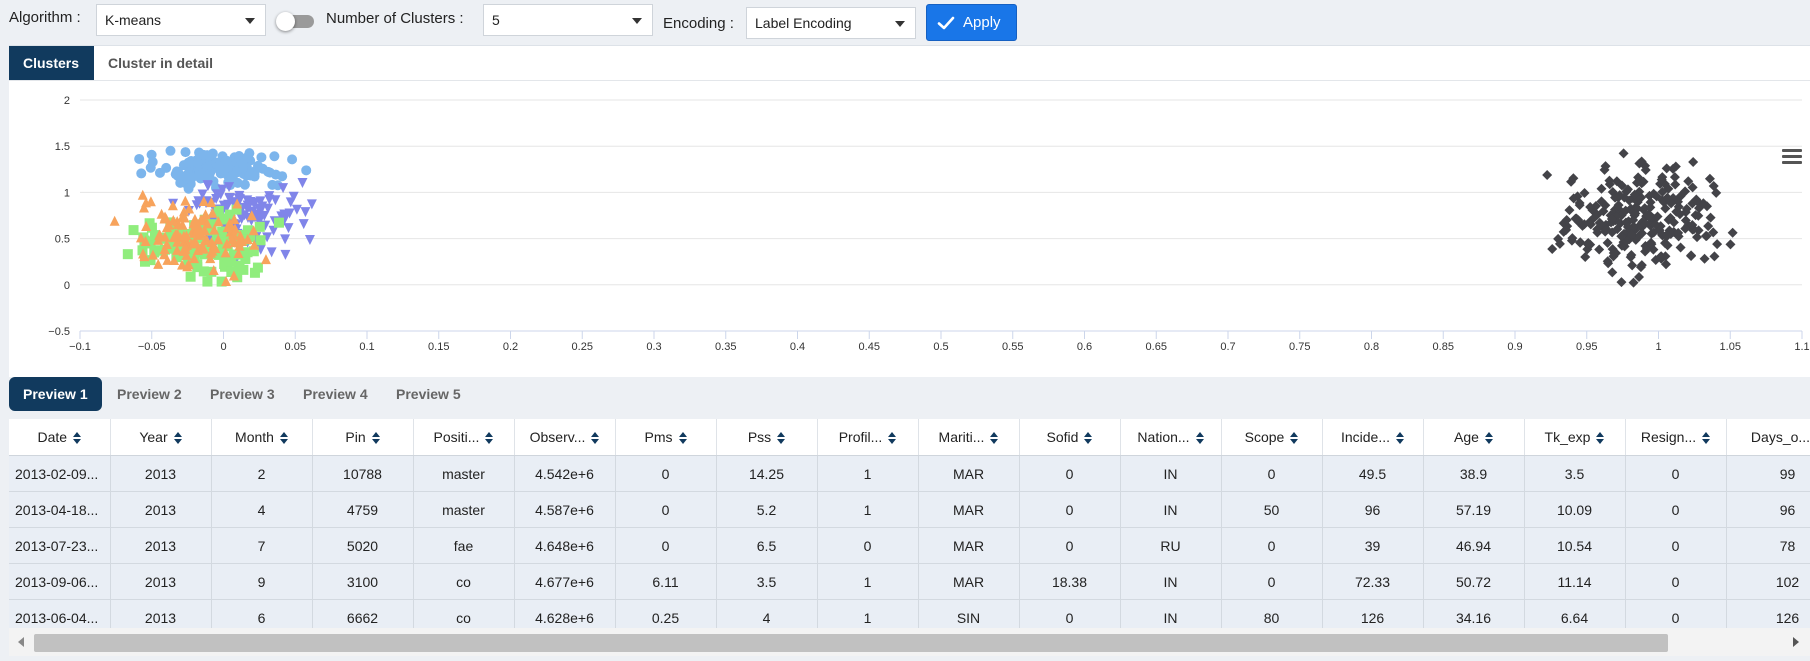 This screenshot has width=1810, height=661. Describe the element at coordinates (181, 20) in the screenshot. I see `algorithm-select: K-means` at that location.